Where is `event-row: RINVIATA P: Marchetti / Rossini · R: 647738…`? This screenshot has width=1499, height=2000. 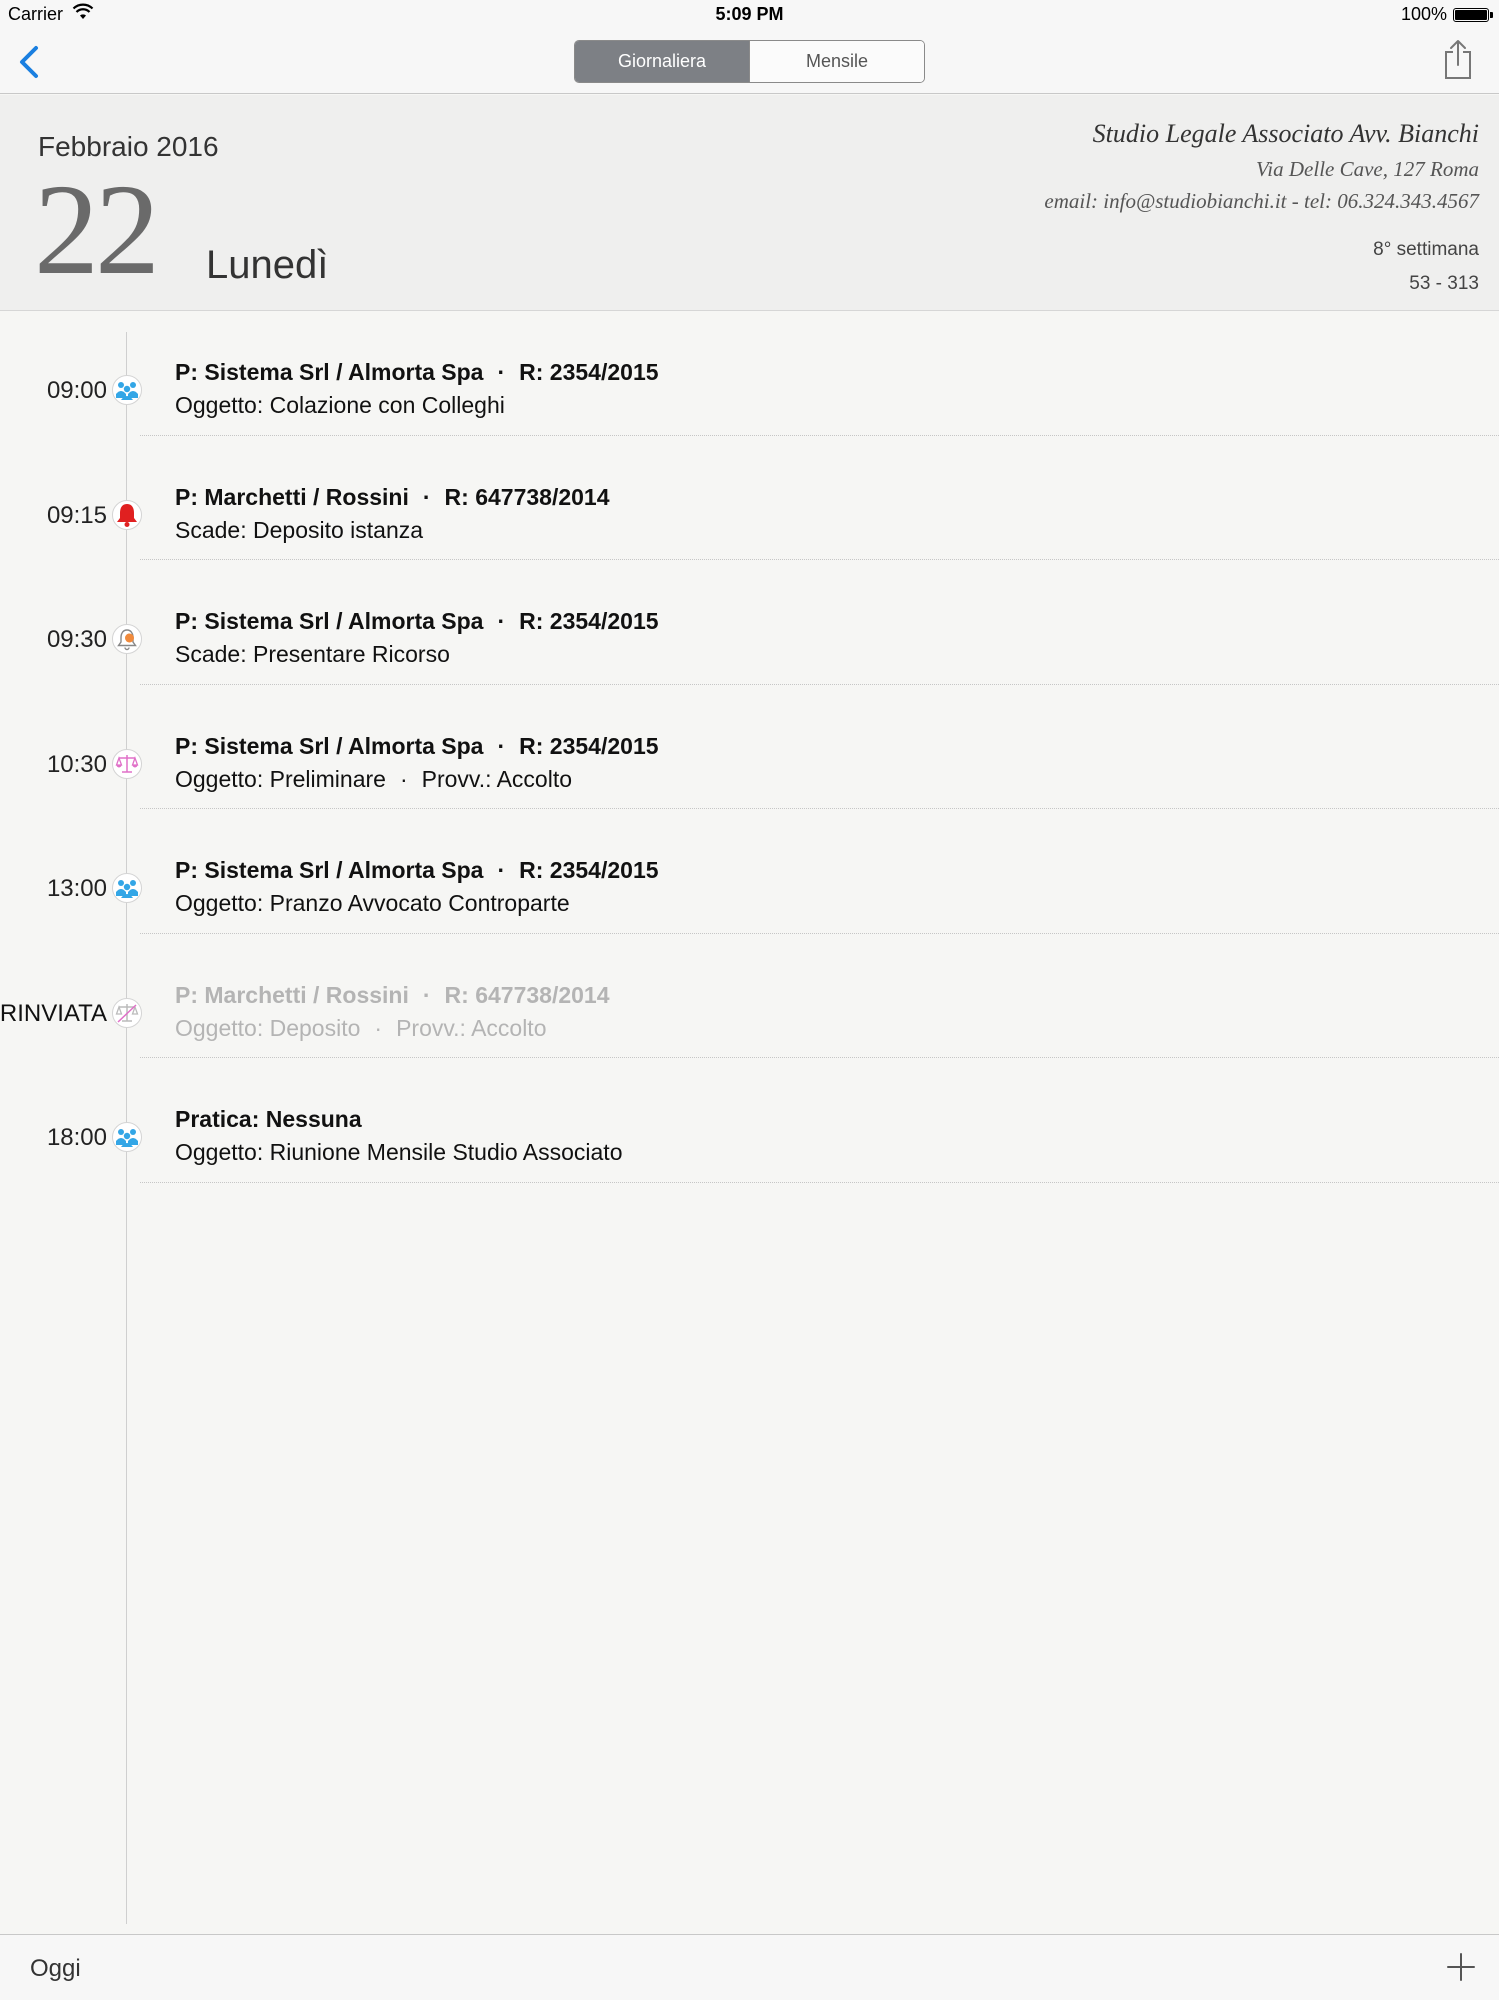
event-row: RINVIATA P: Marchetti / Rossini · R: 647738… is located at coordinates (749, 996).